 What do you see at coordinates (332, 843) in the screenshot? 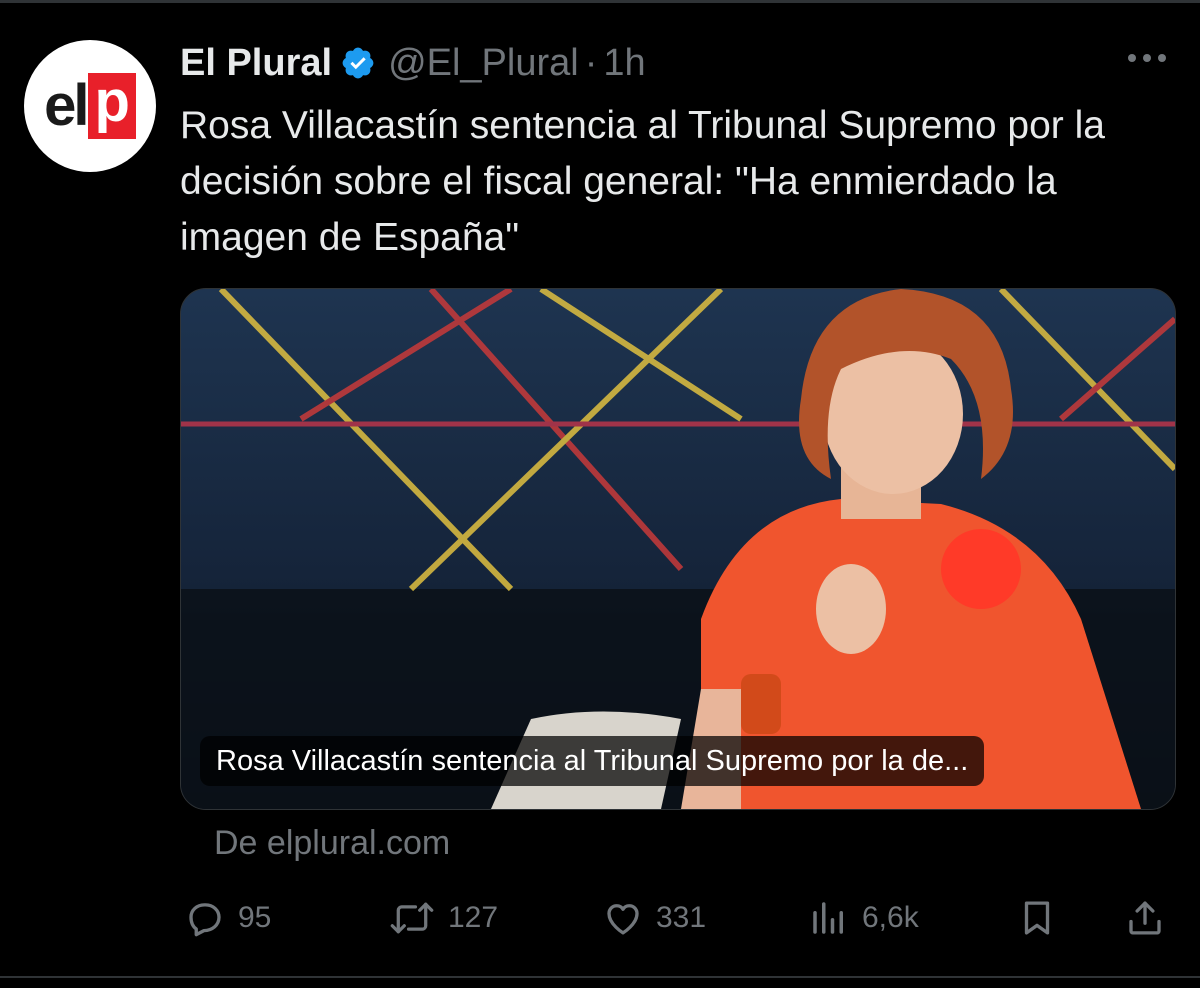
I see `link-source: De elplural.com` at bounding box center [332, 843].